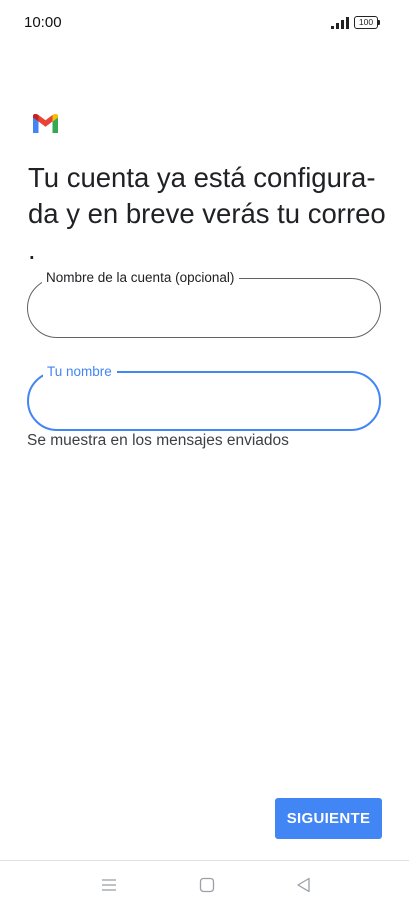 The height and width of the screenshot is (910, 409). Describe the element at coordinates (328, 818) in the screenshot. I see `next-button: SIGUIENTE` at that location.